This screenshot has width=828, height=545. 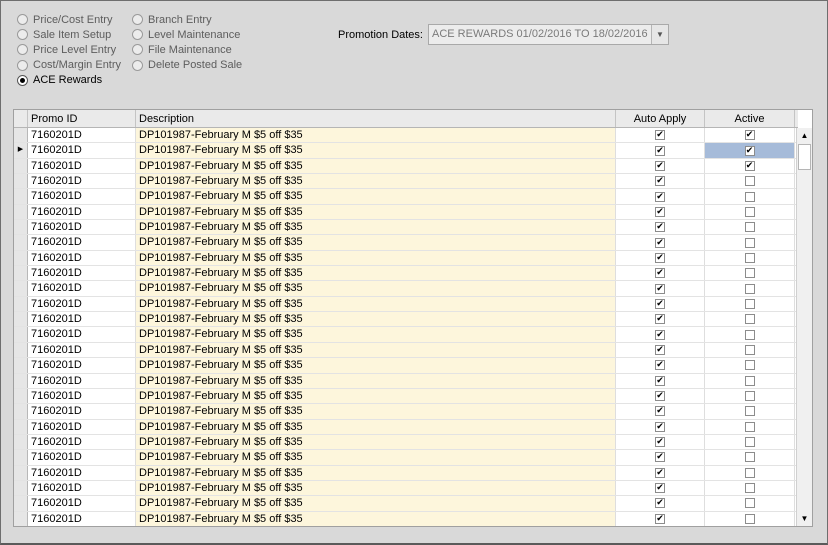 I want to click on row-pointer-icon: ▶, so click(x=21, y=150).